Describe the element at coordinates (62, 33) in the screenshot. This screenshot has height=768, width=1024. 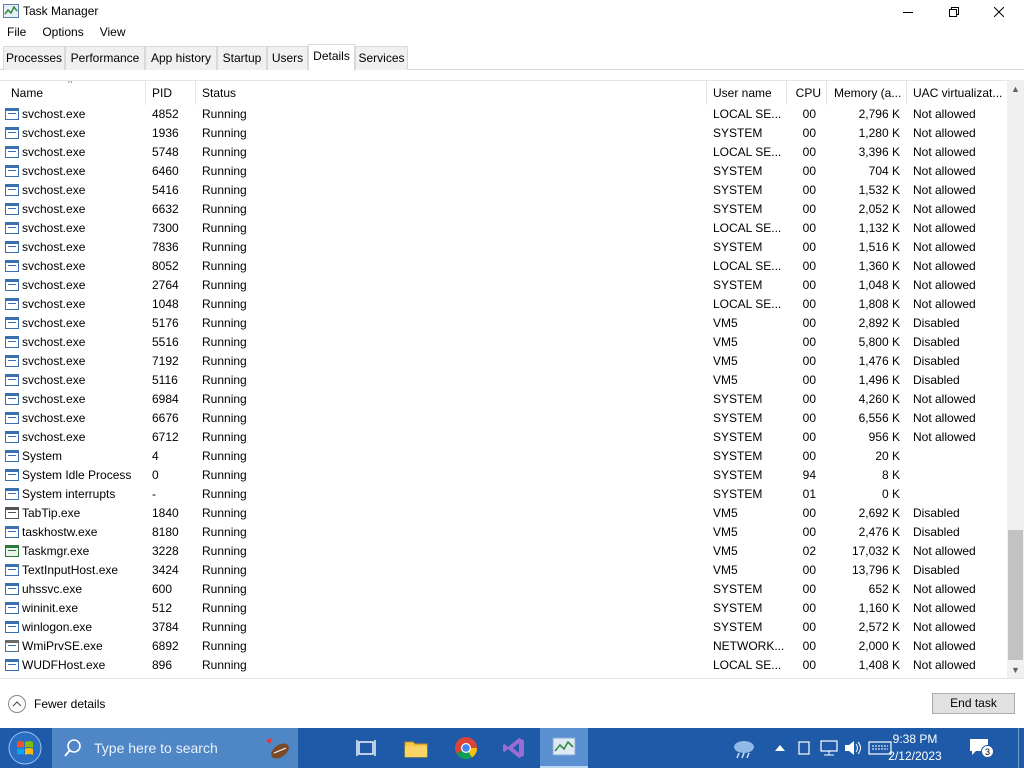
I see `menu-options: Options` at that location.